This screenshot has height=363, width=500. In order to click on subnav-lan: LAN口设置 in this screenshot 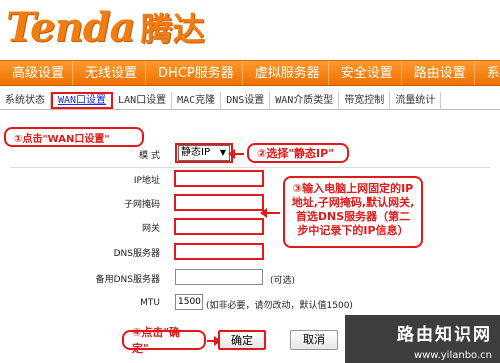, I will do `click(143, 100)`.